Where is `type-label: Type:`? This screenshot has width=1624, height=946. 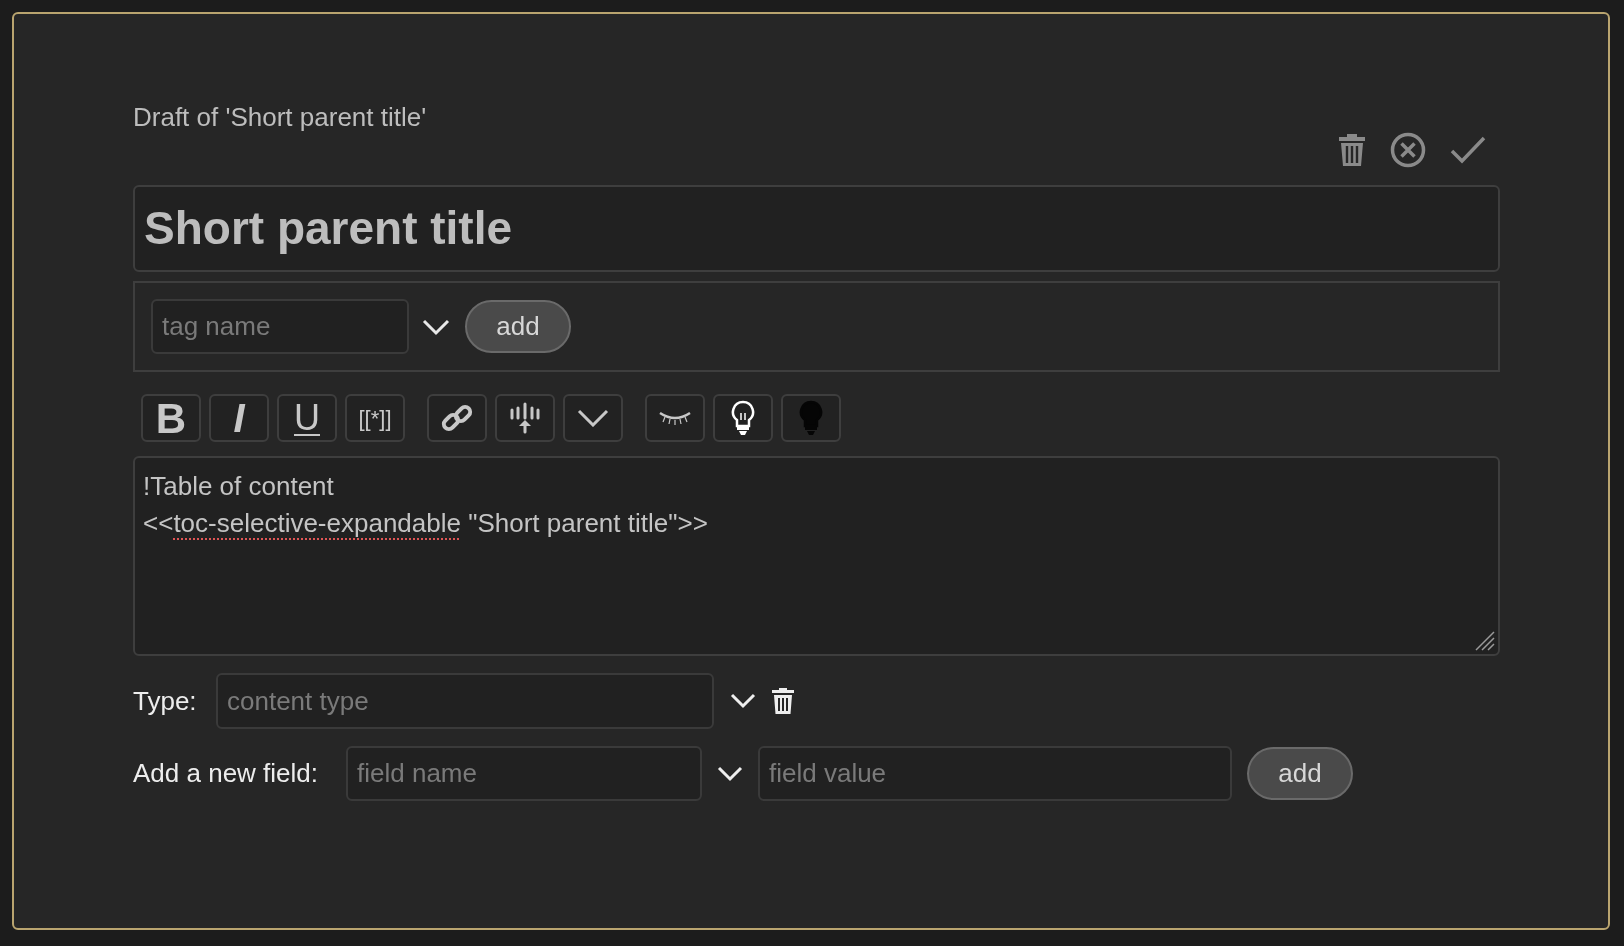 type-label: Type: is located at coordinates (165, 701).